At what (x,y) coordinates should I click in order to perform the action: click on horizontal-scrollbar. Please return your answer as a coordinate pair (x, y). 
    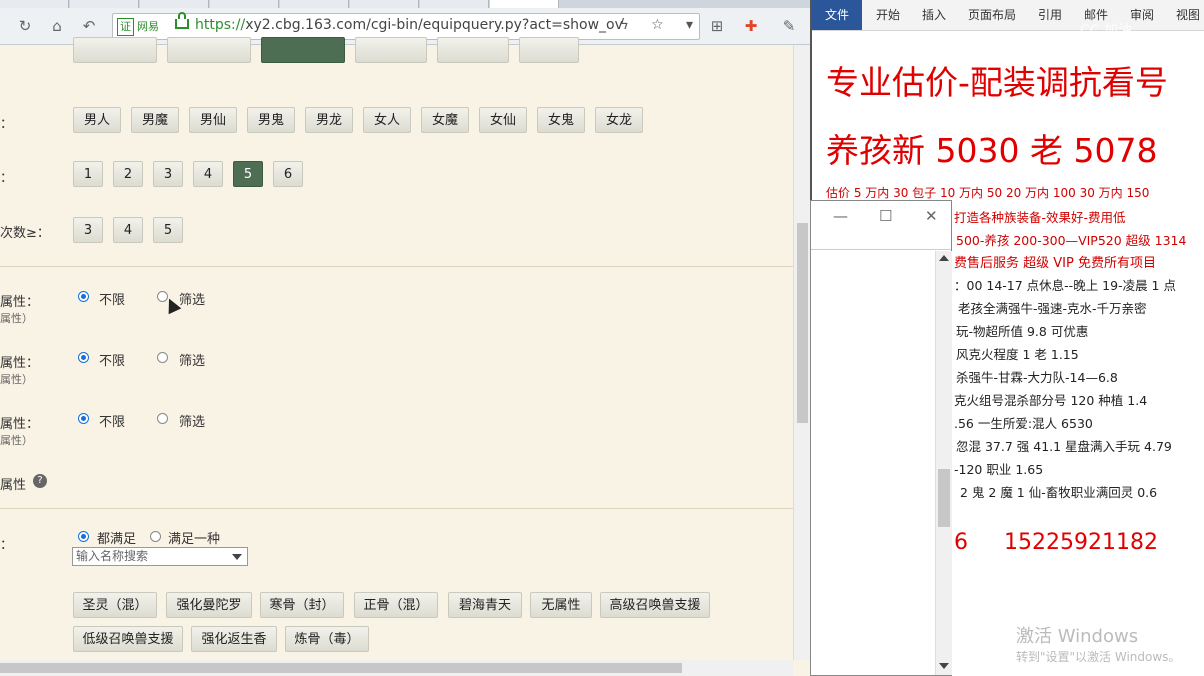
    Looking at the image, I should click on (396, 668).